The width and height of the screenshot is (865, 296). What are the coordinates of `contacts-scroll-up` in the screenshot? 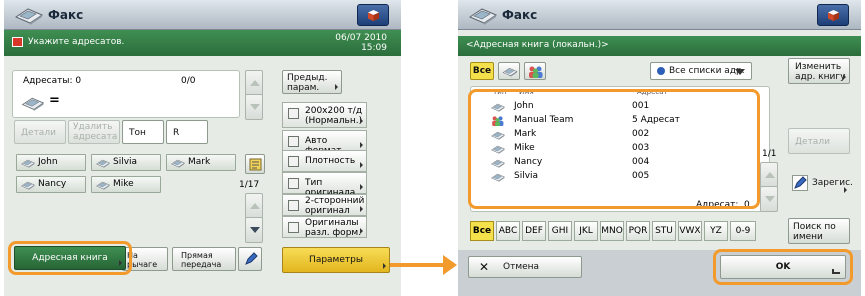 It's located at (254, 206).